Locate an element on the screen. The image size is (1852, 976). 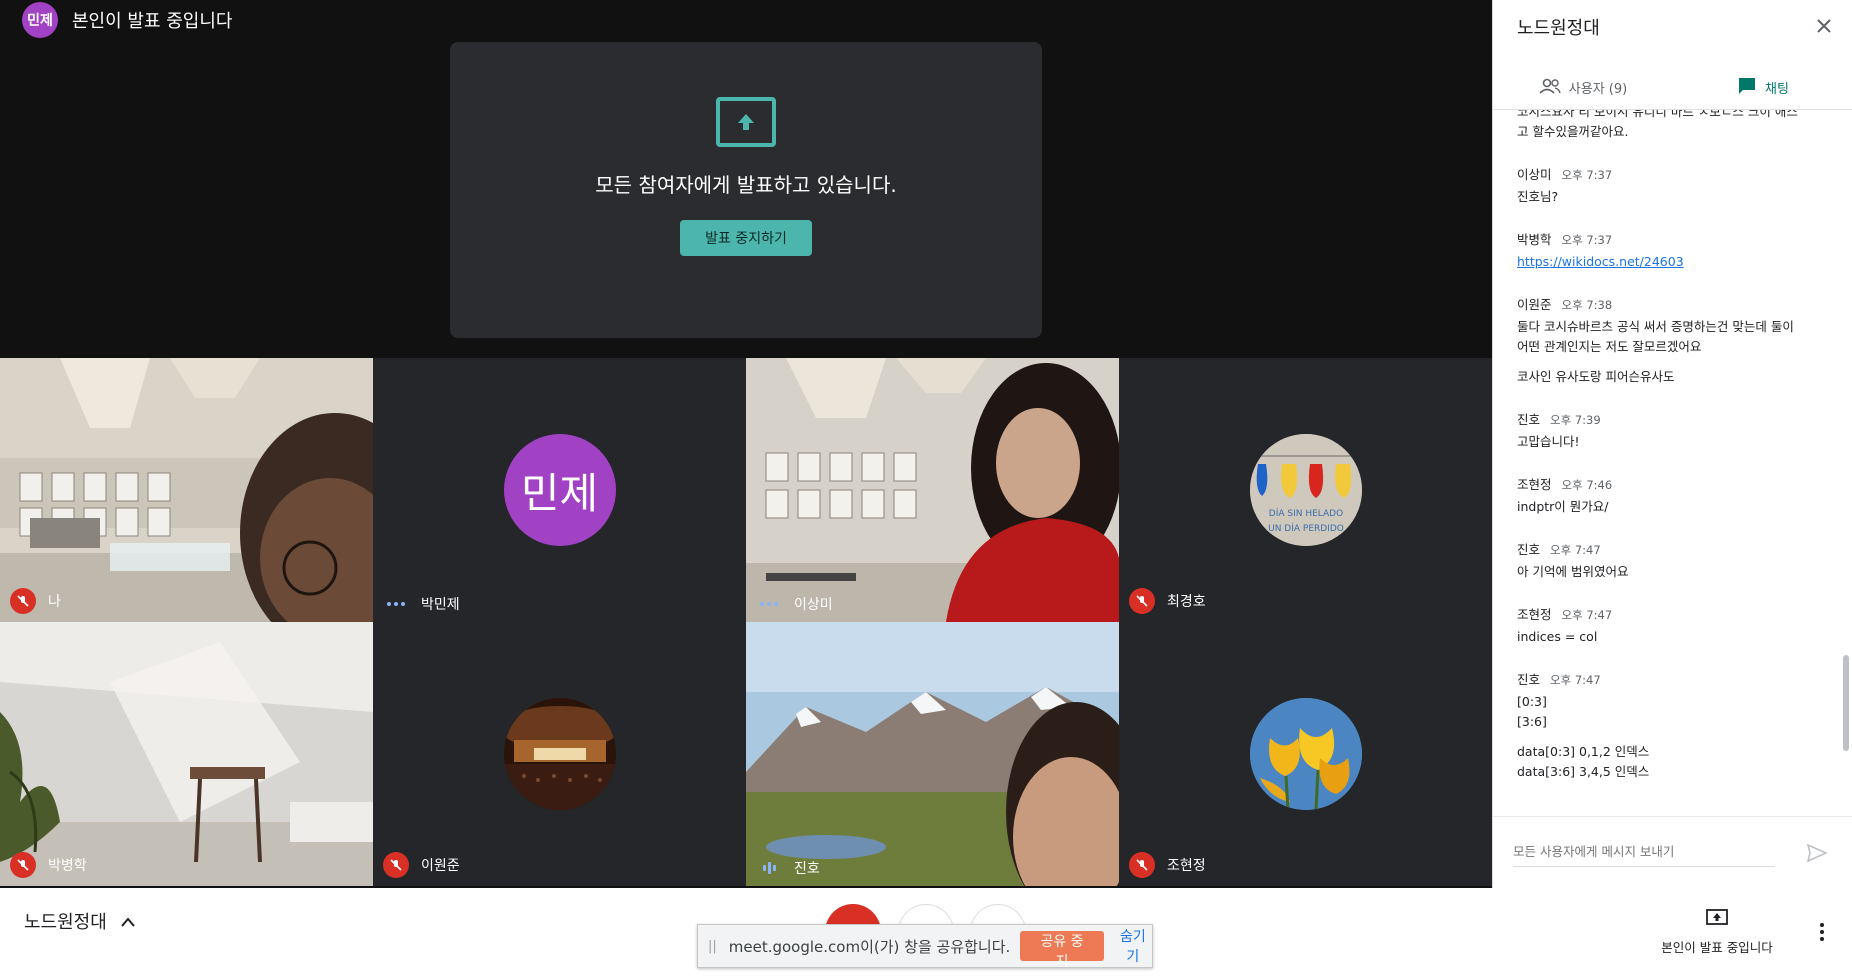
tile-label: 최경호 is located at coordinates (1167, 601).